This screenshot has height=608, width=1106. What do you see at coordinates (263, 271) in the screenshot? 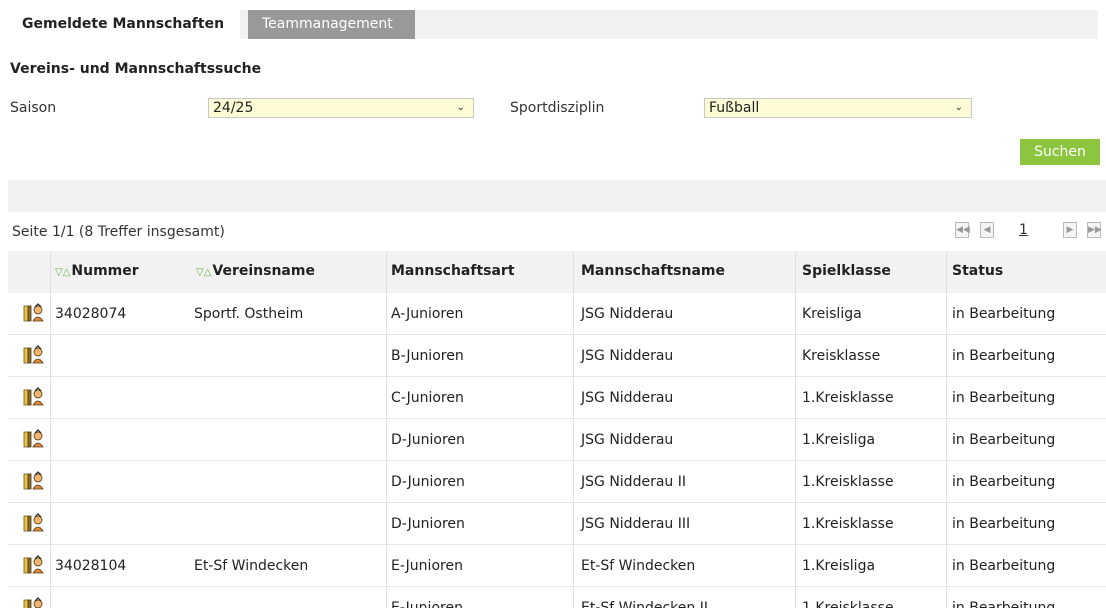
I see `column-header-vereinsname-label: Vereinsname` at bounding box center [263, 271].